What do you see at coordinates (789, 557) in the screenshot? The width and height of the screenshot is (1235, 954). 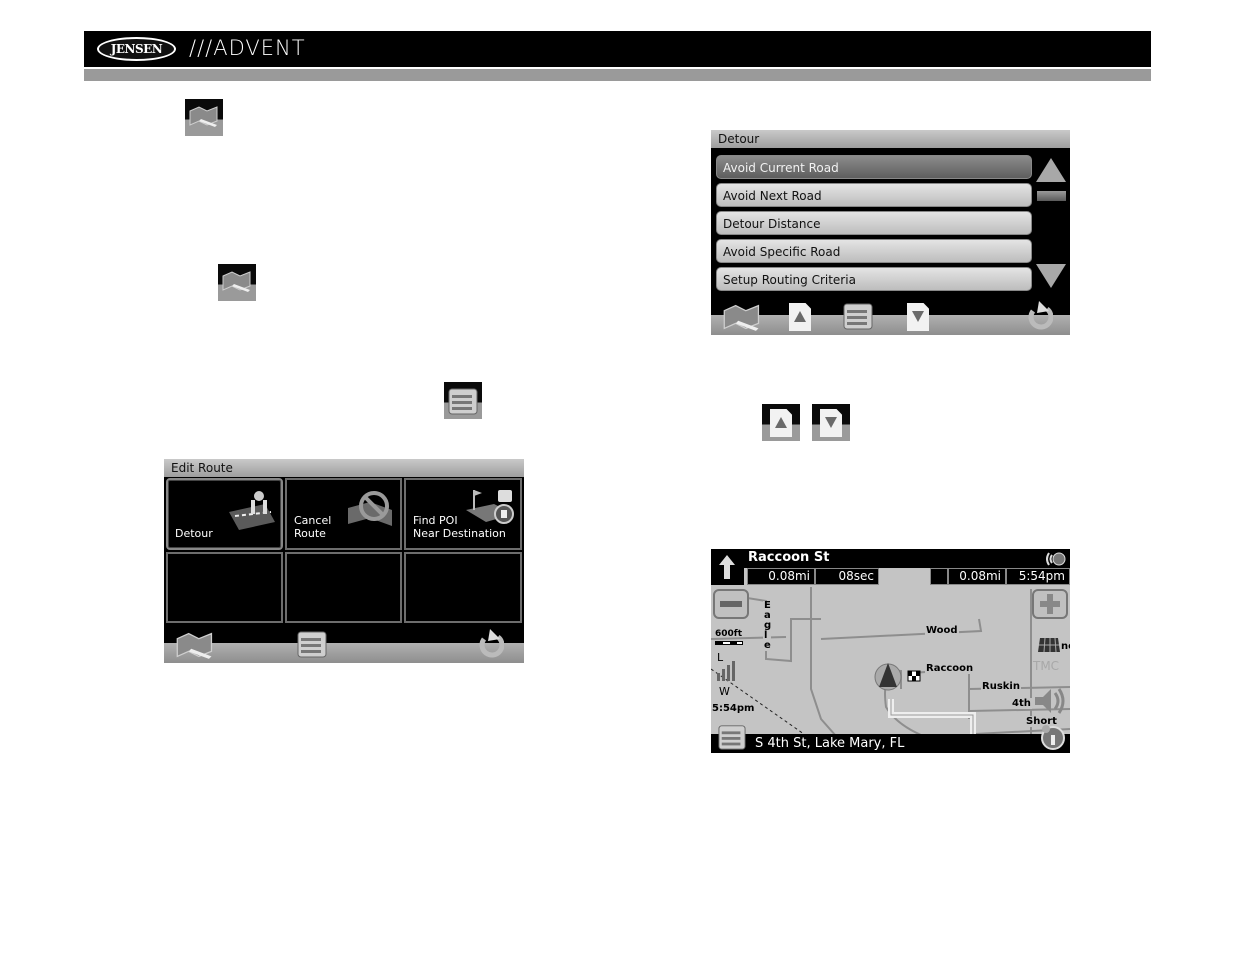 I see `current-street: Raccoon St` at bounding box center [789, 557].